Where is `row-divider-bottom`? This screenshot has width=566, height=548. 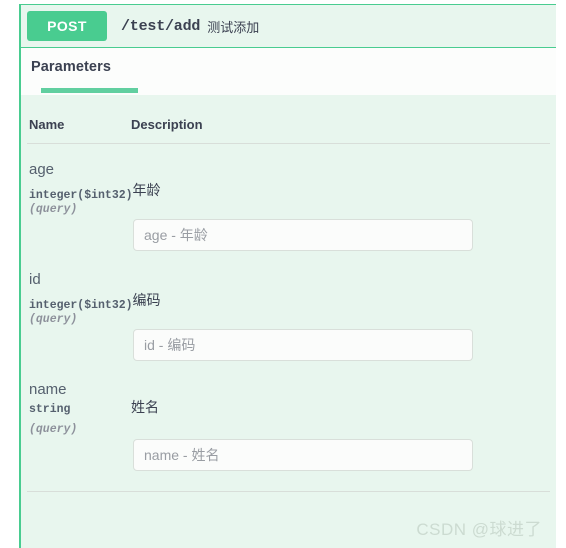
row-divider-bottom is located at coordinates (288, 491).